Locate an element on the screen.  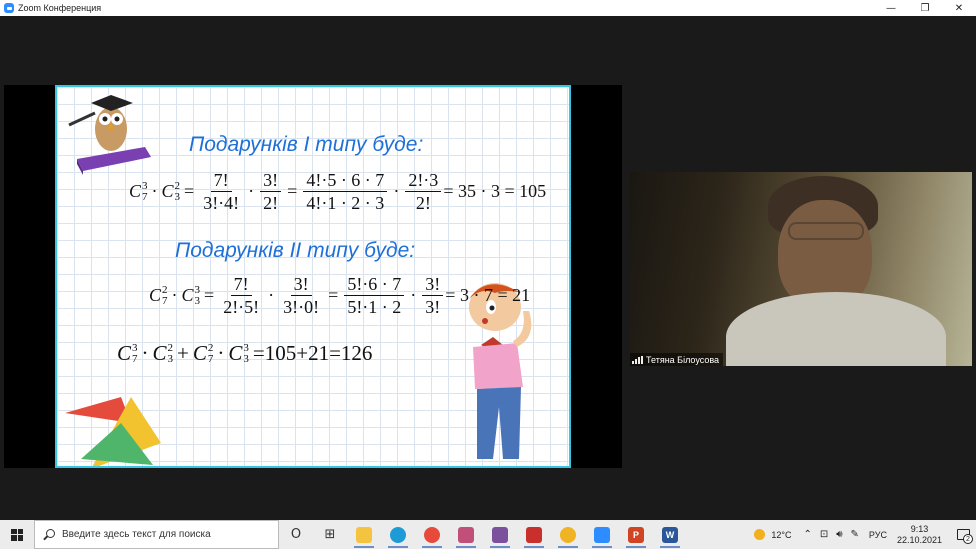
clock-date: 22.10.2021 is located at coordinates (919, 539).